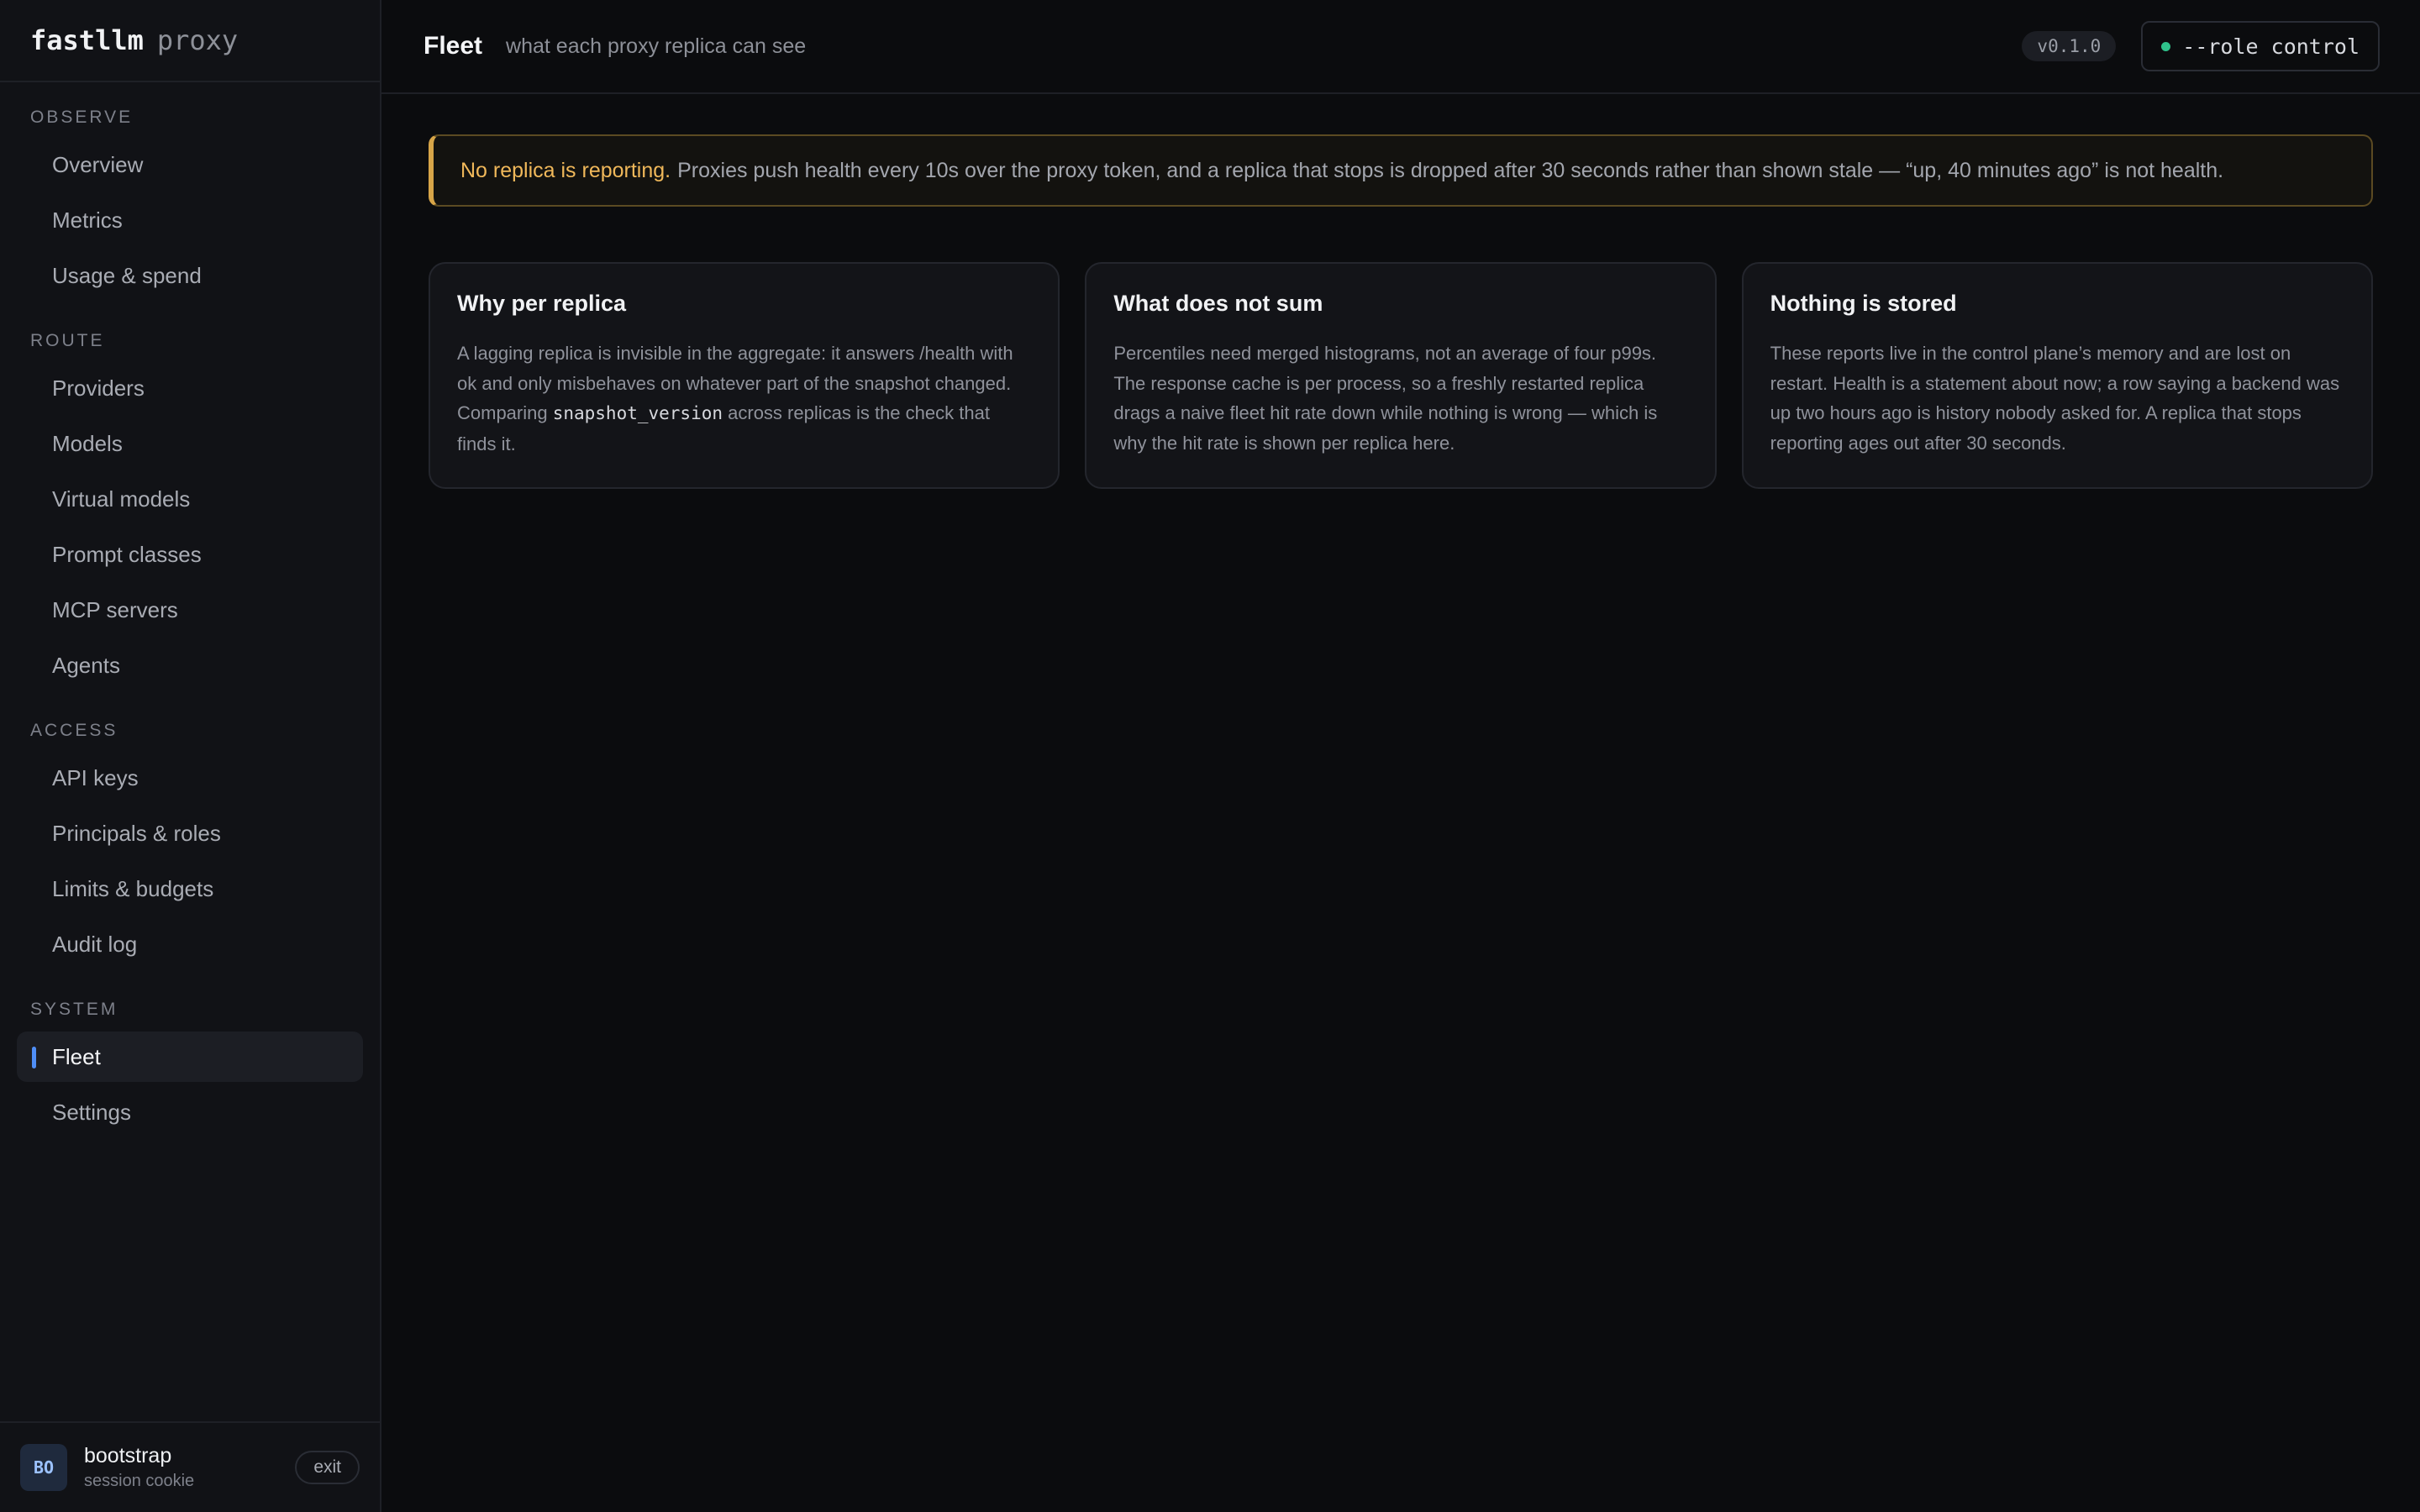  Describe the element at coordinates (190, 944) in the screenshot. I see `sidebar-item-audit-log: Audit log` at that location.